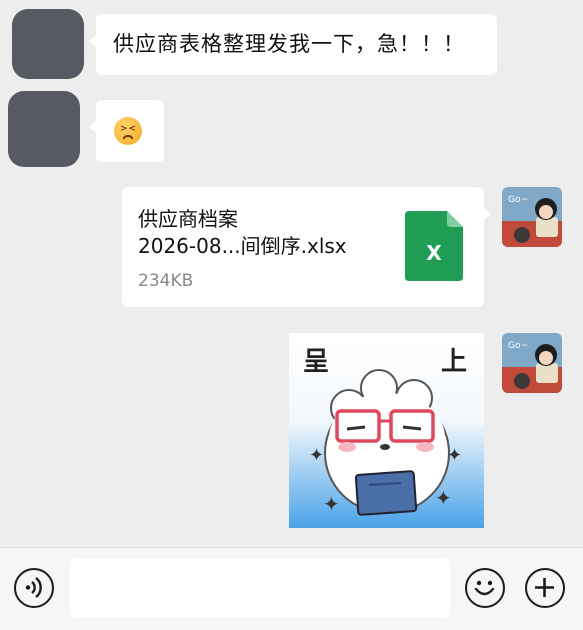  What do you see at coordinates (166, 281) in the screenshot?
I see `file-size: 234KB` at bounding box center [166, 281].